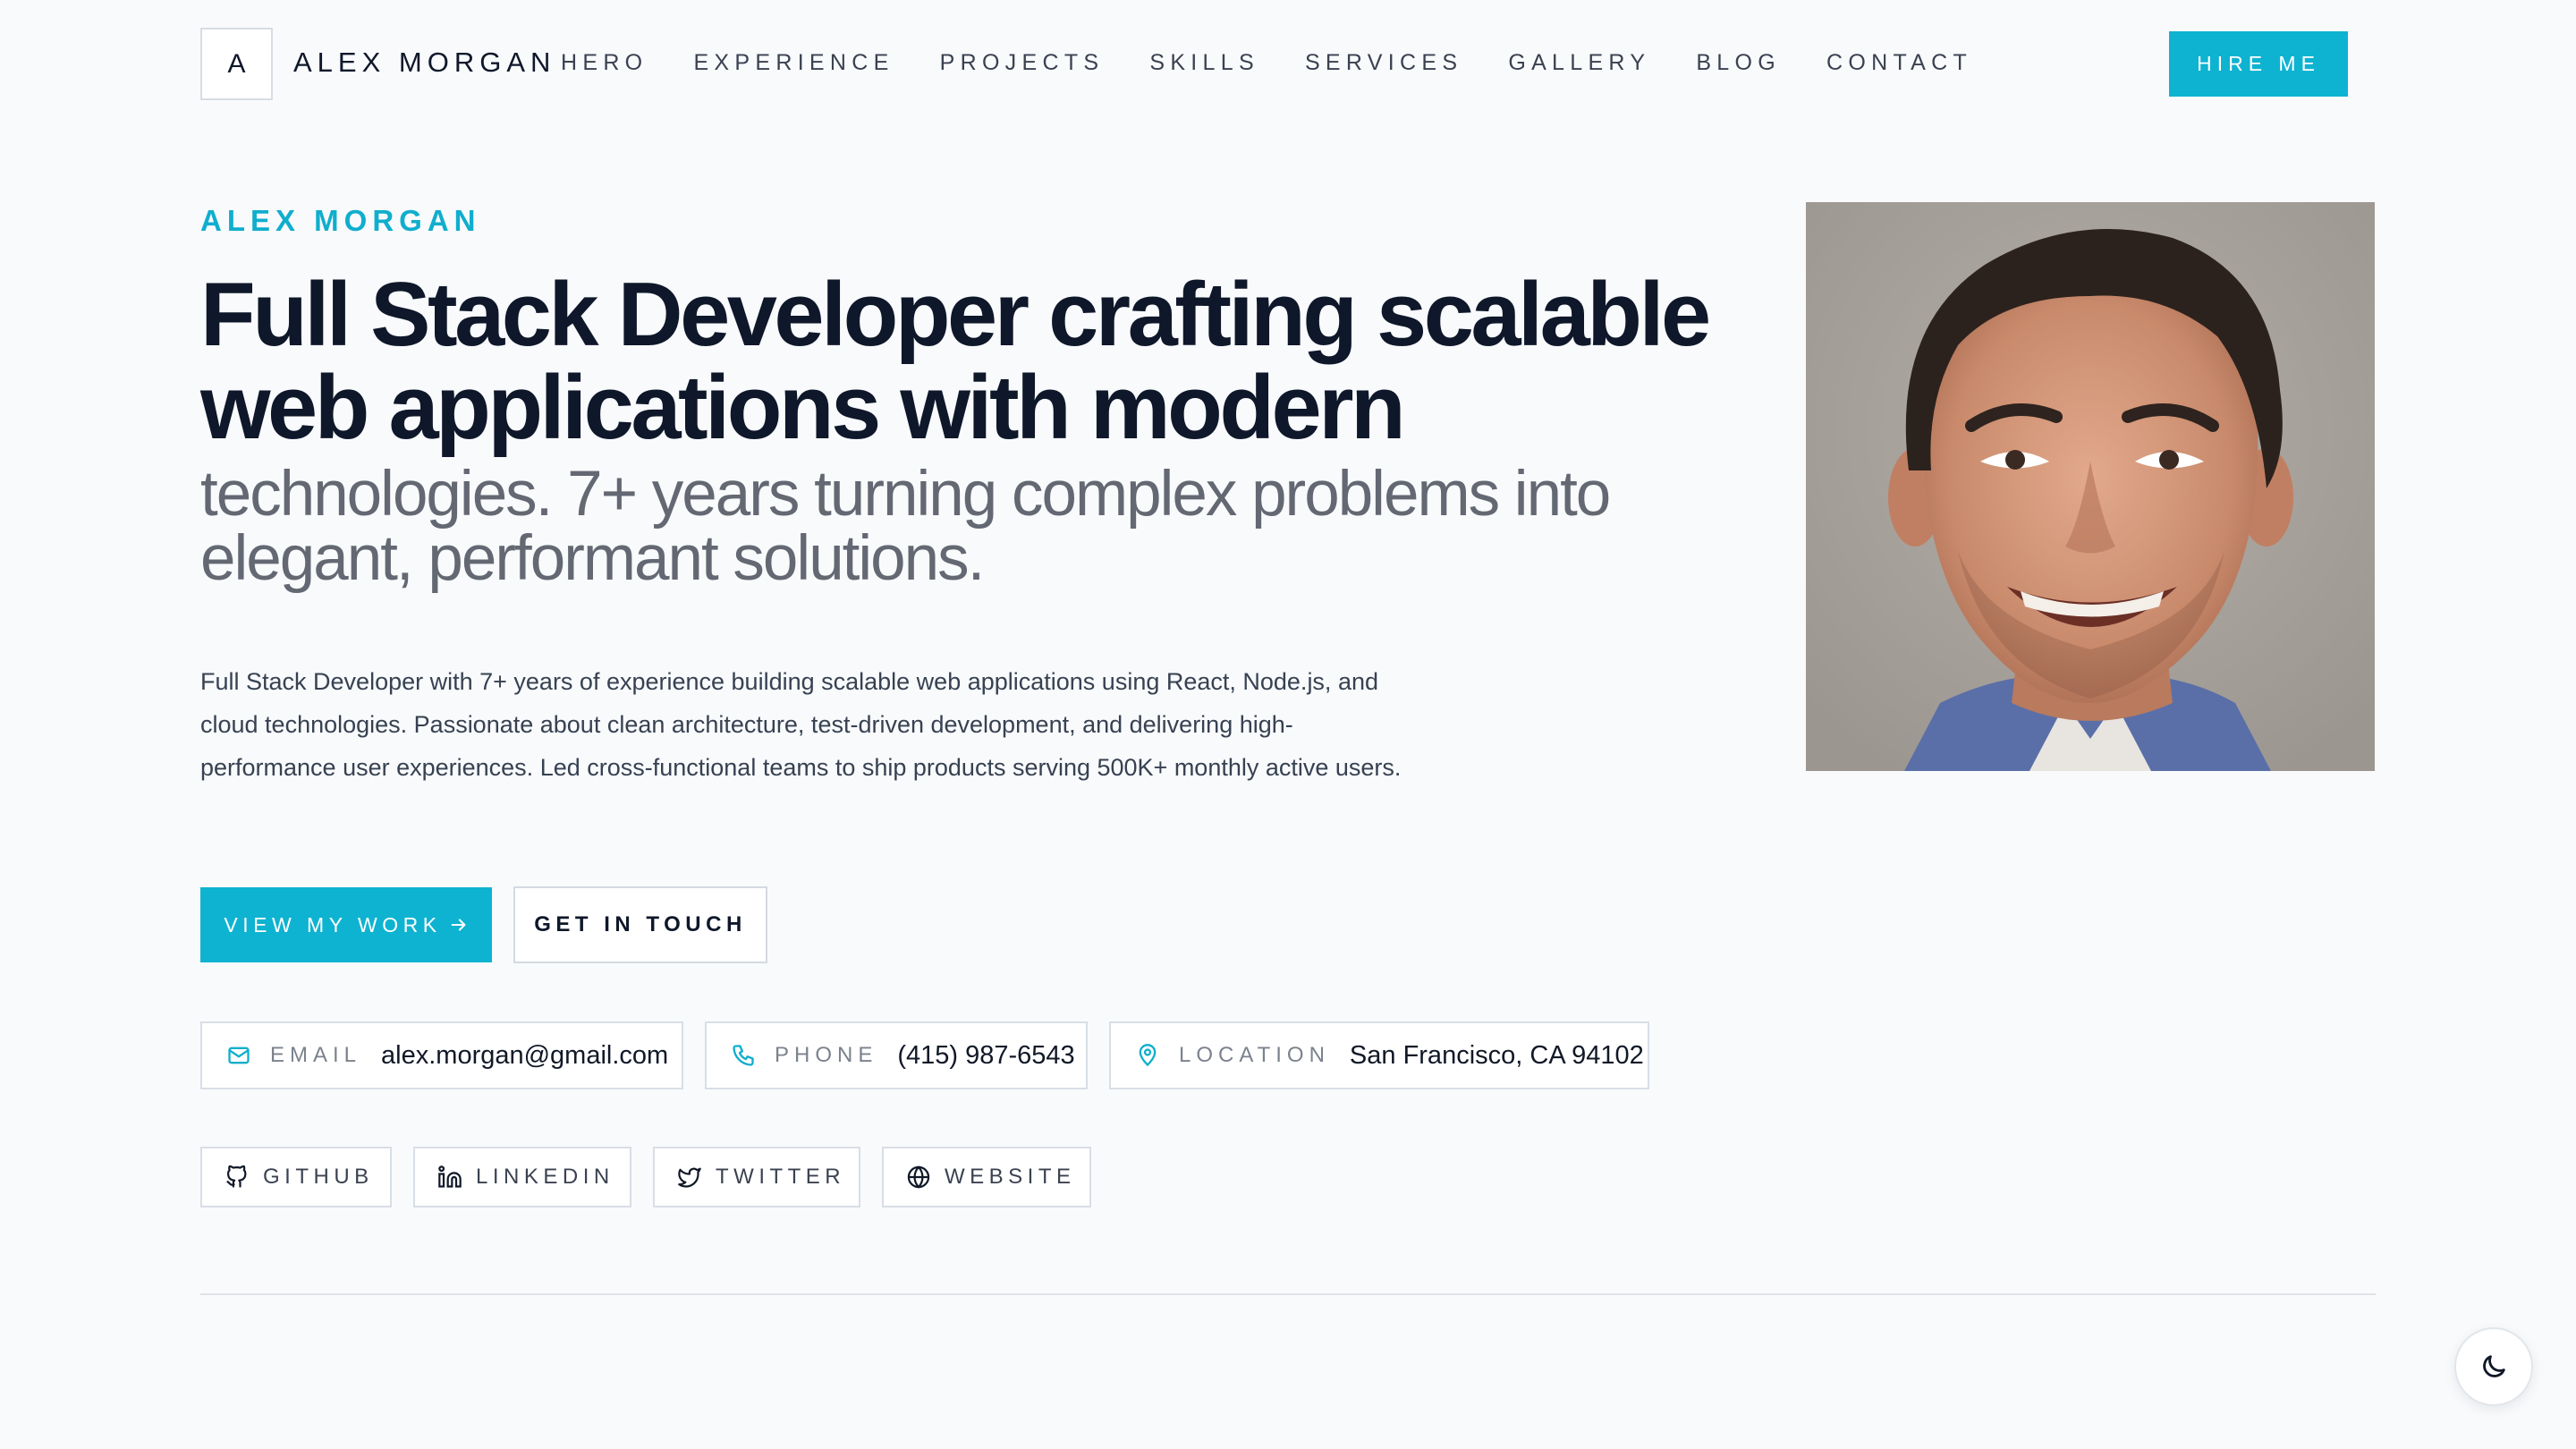  What do you see at coordinates (689, 1177) in the screenshot?
I see `twitter-icon` at bounding box center [689, 1177].